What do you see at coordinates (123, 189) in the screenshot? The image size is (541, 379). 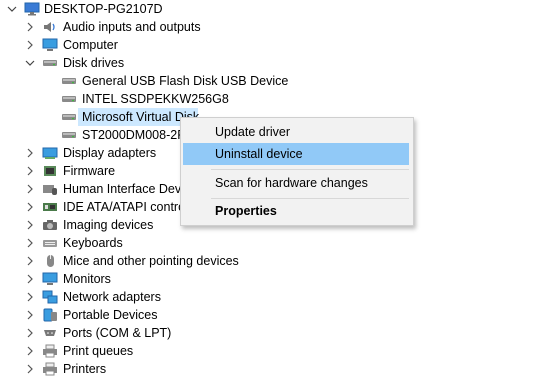 I see `category-label: Human Interface Devi` at bounding box center [123, 189].